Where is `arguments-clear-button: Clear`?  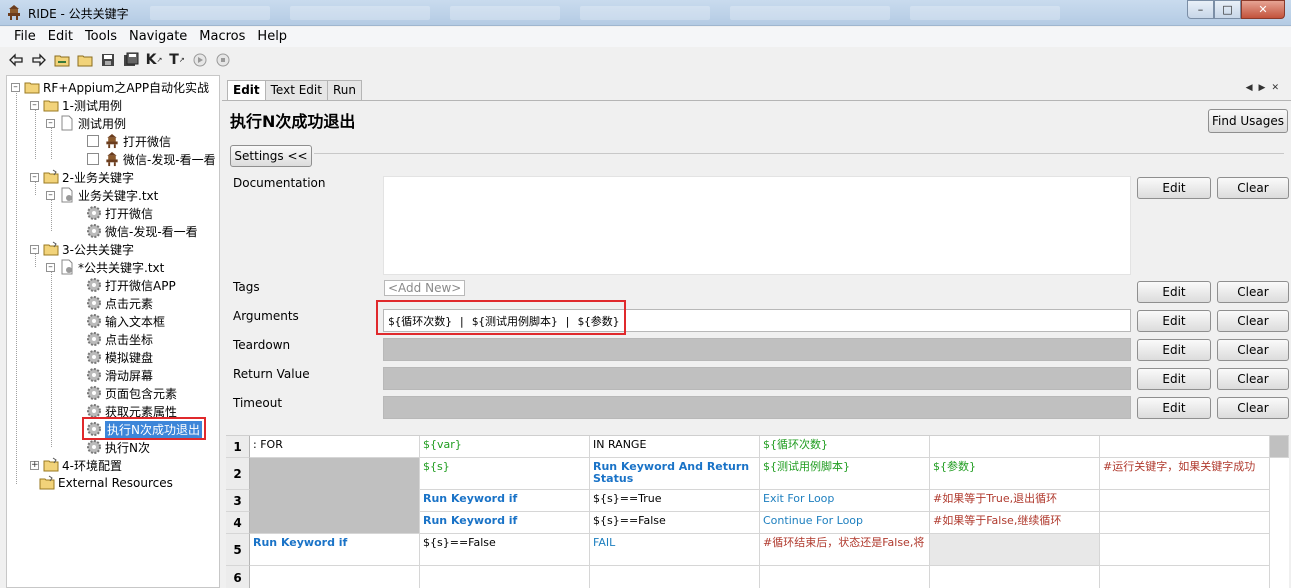
arguments-clear-button: Clear is located at coordinates (1253, 321).